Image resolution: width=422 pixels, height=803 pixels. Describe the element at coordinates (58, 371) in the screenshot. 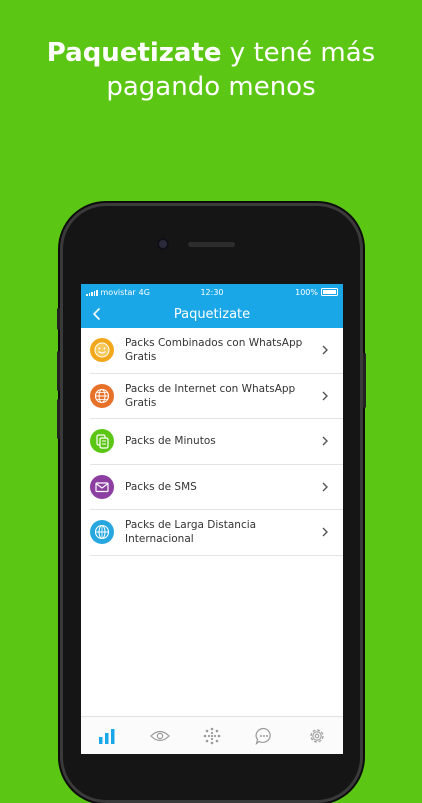

I see `volume-up-button` at that location.